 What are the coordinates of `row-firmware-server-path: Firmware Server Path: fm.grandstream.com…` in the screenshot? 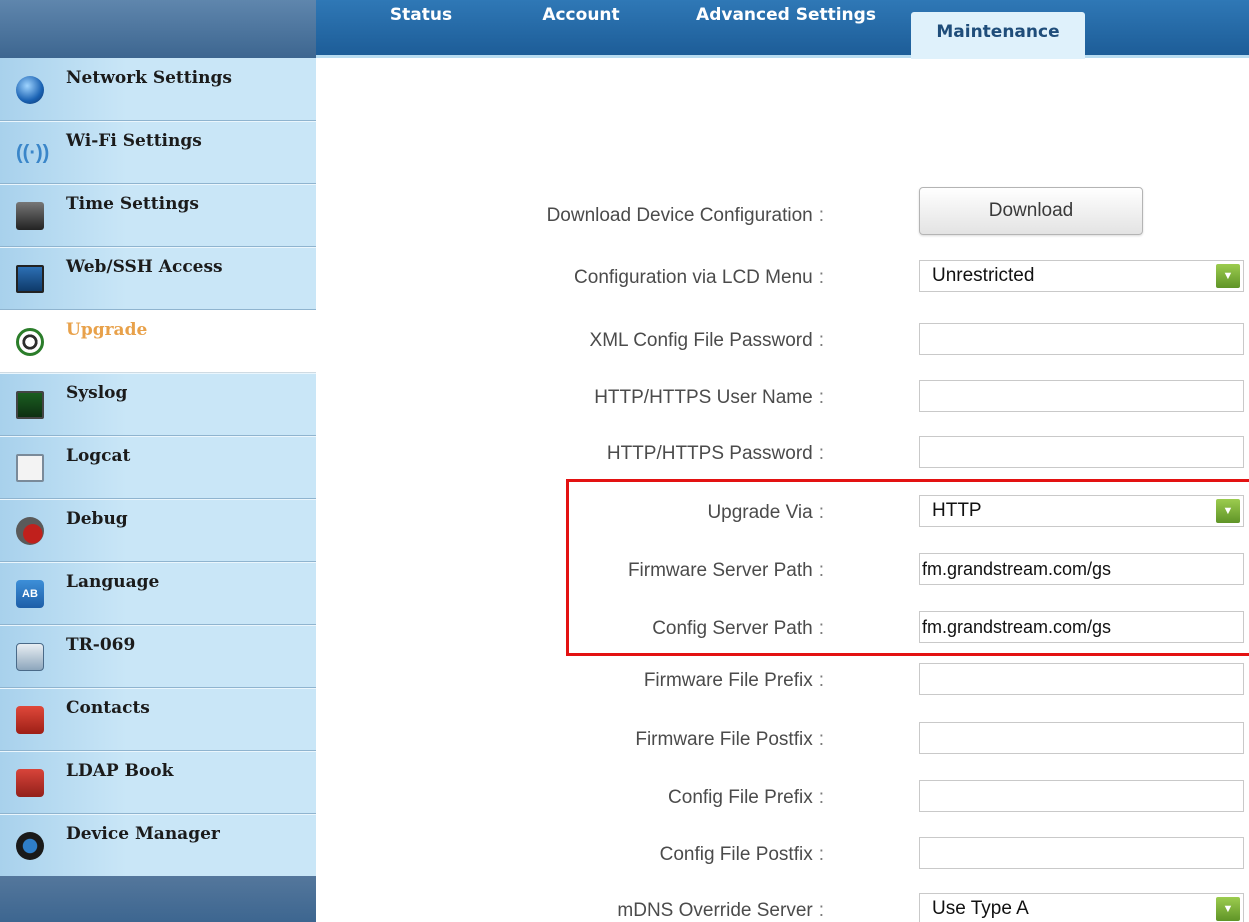 It's located at (782, 575).